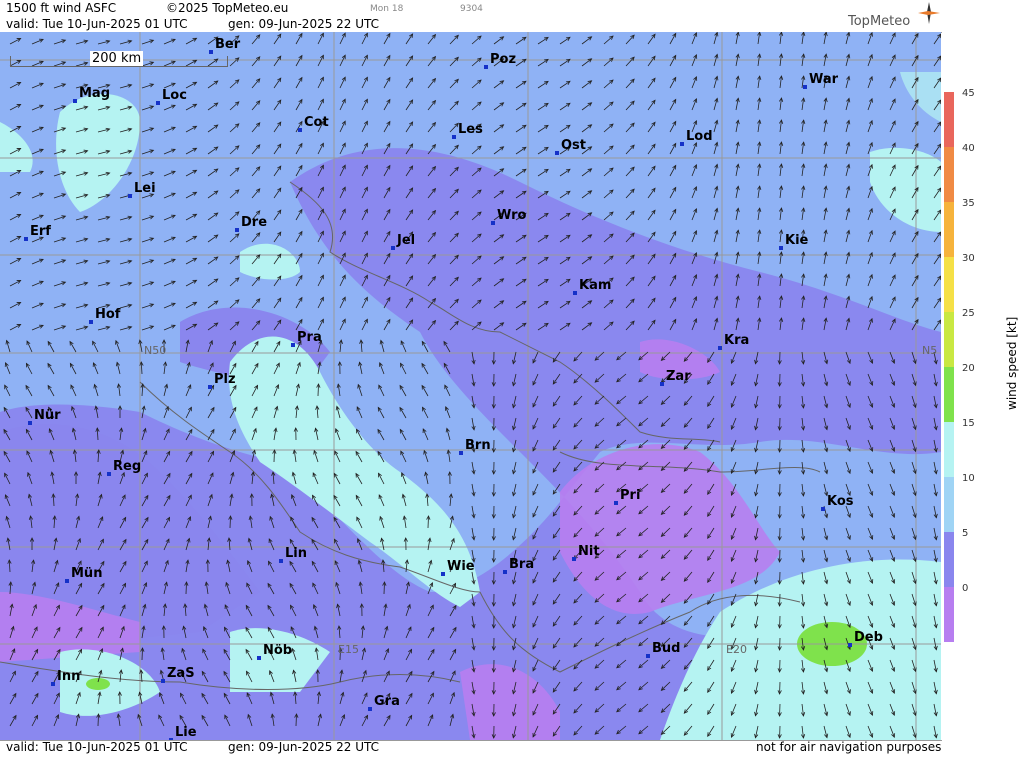 The height and width of the screenshot is (758, 1033). I want to click on city-zas: ZaS, so click(181, 673).